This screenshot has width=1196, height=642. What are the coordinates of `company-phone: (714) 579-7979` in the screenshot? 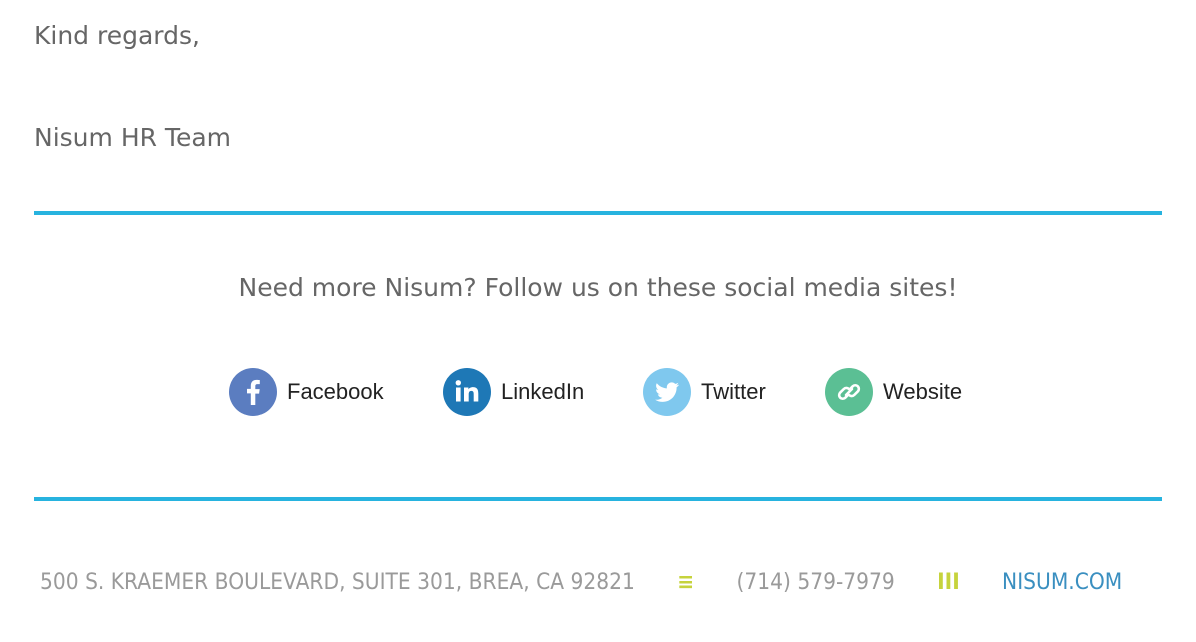 It's located at (816, 582).